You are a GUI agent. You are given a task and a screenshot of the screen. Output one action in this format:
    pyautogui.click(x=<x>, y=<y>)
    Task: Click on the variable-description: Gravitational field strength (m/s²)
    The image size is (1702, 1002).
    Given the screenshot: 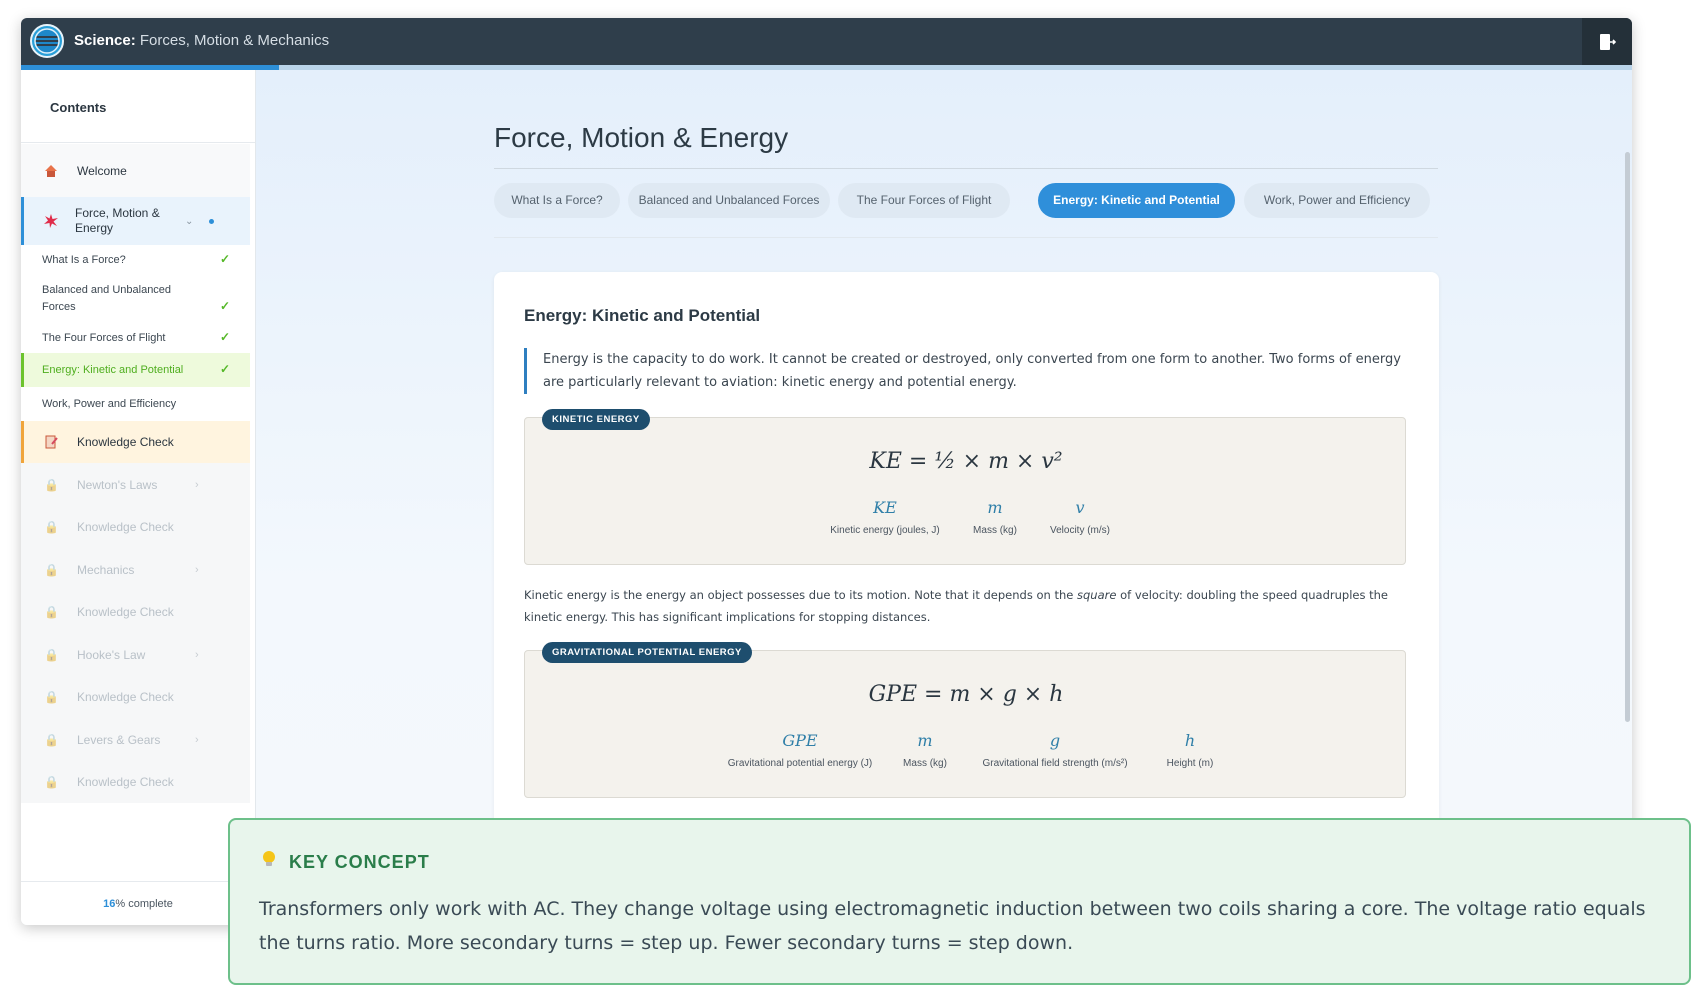 What is the action you would take?
    pyautogui.click(x=1055, y=763)
    